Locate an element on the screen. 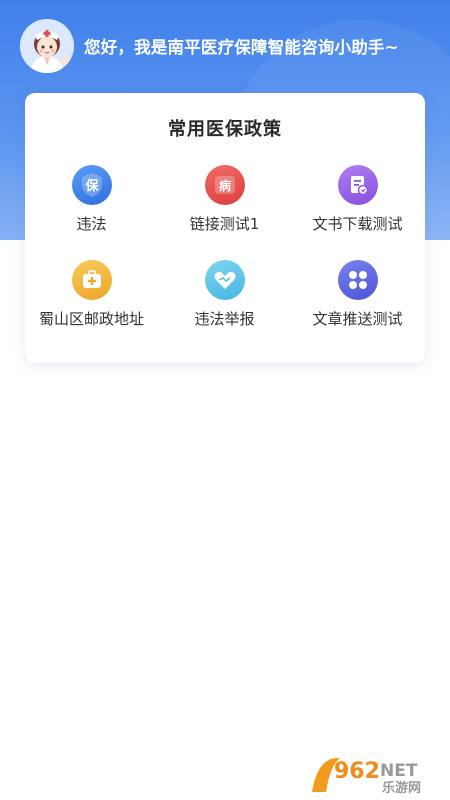 Image resolution: width=450 pixels, height=800 pixels. policy-item-weifa: 保 违法 is located at coordinates (91, 199).